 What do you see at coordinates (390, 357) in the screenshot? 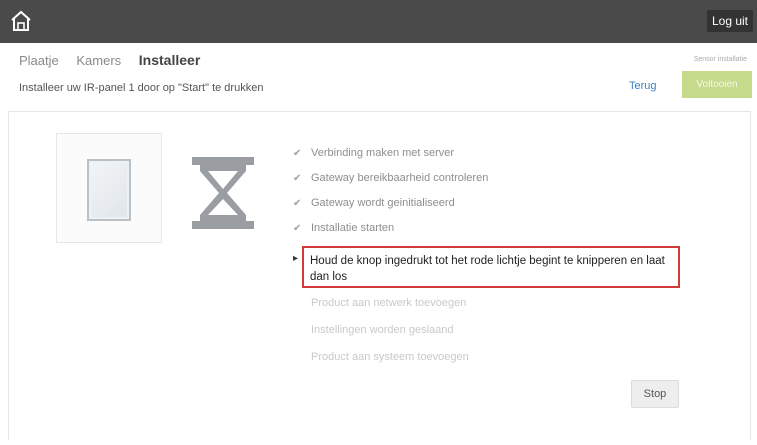
I see `pending-step-item: Product aan systeem toevoegen` at bounding box center [390, 357].